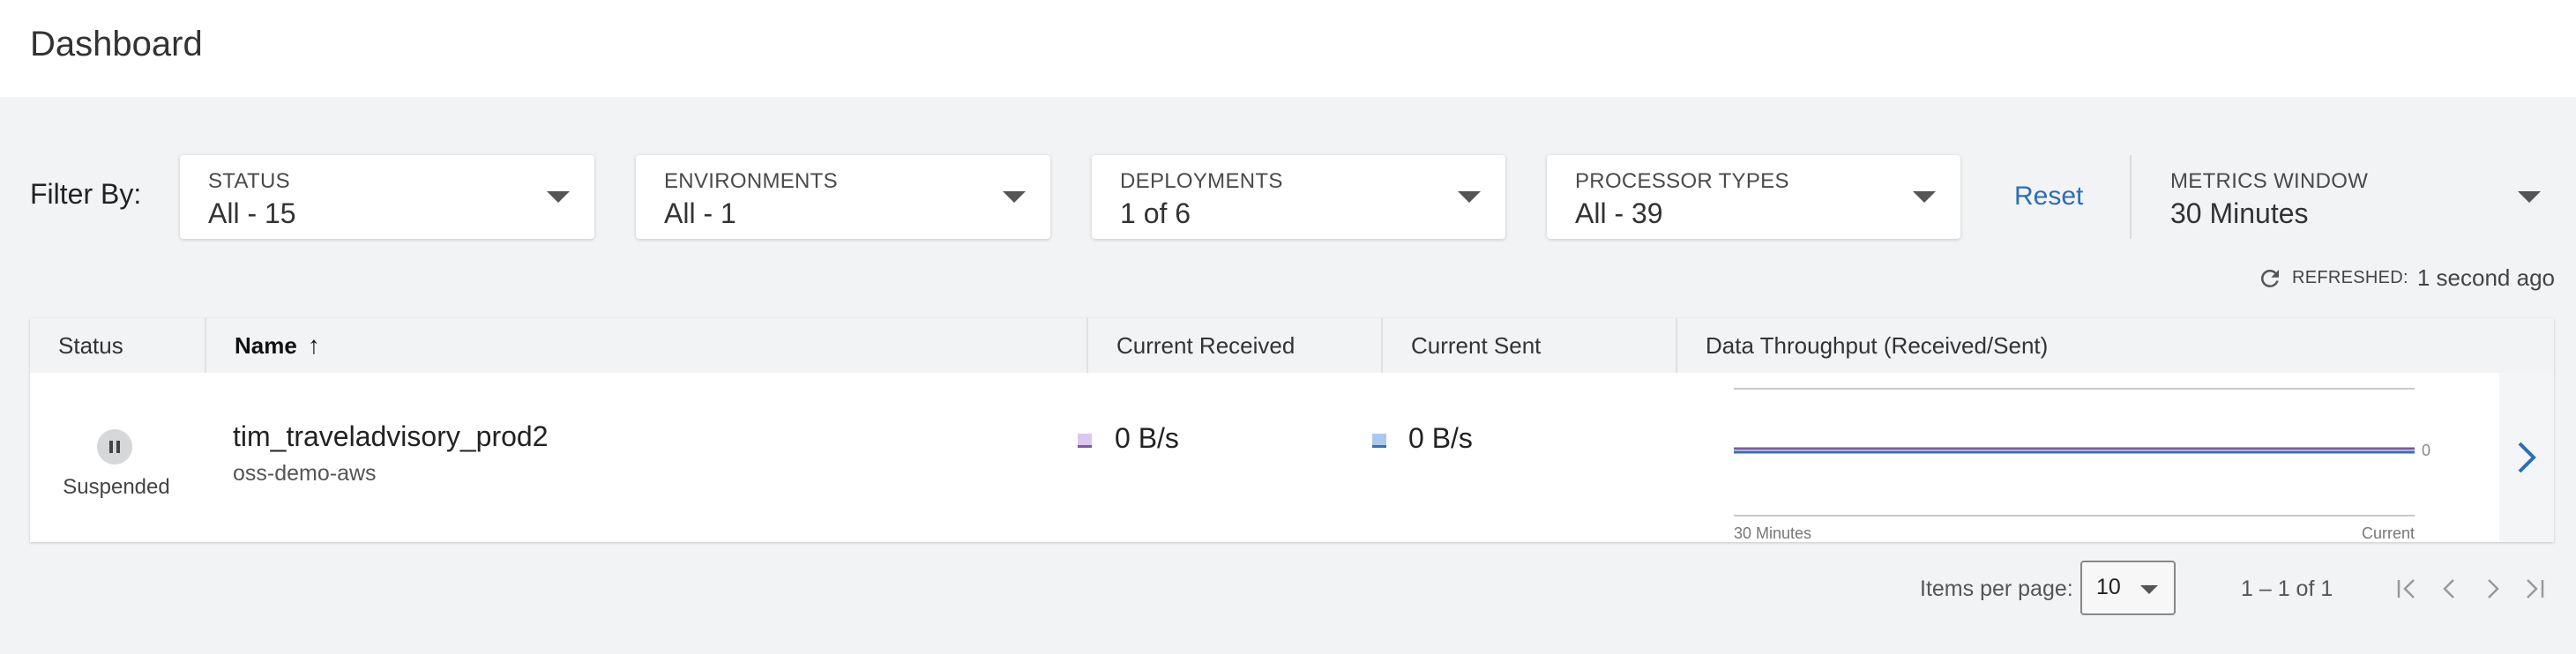  What do you see at coordinates (2534, 589) in the screenshot?
I see `last-page-icon` at bounding box center [2534, 589].